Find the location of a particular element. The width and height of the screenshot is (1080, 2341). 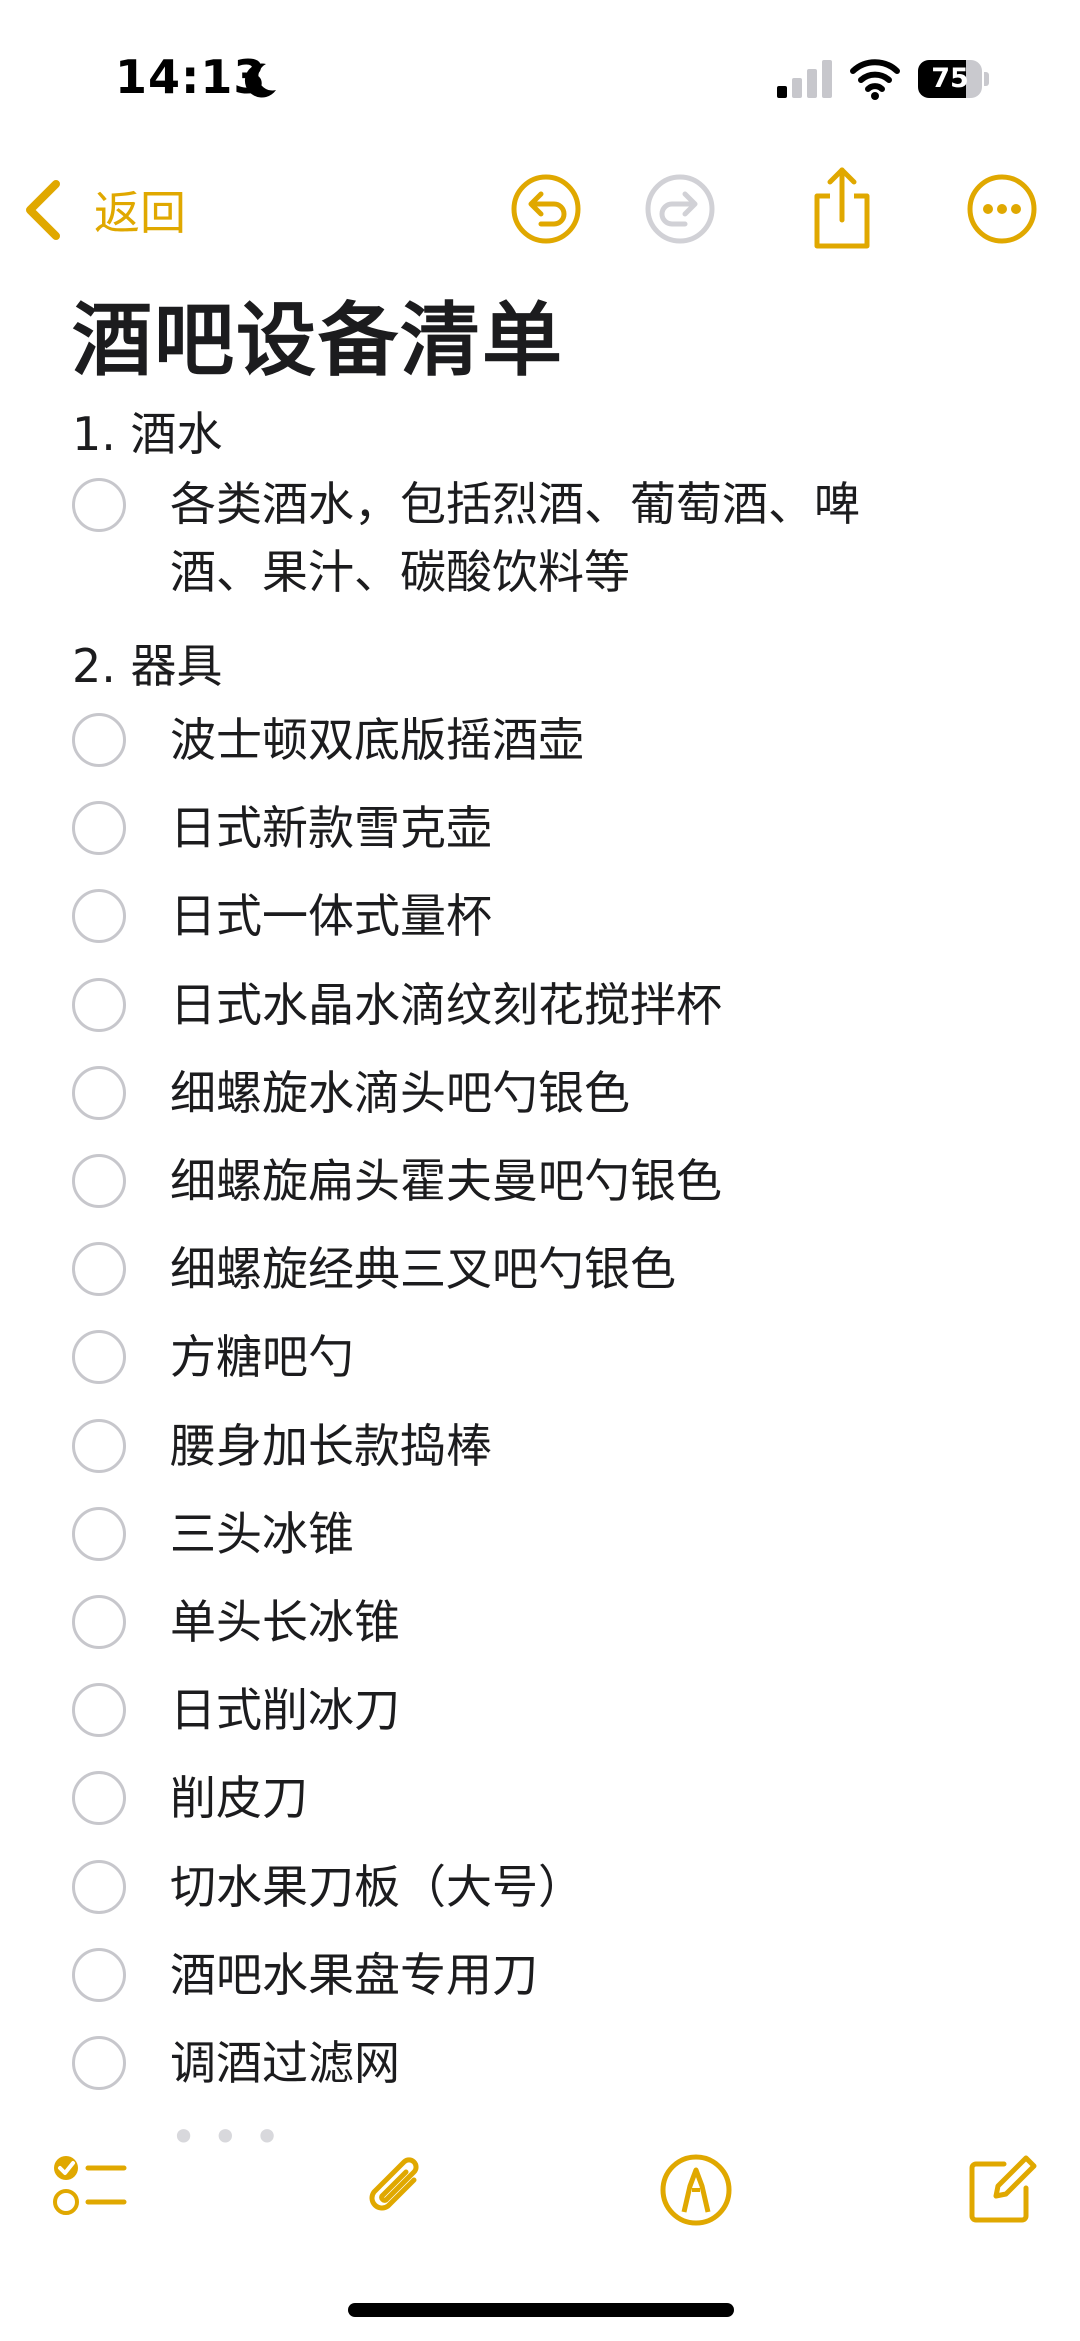

checklist-item-text: 削皮刀 is located at coordinates (600, 1798).